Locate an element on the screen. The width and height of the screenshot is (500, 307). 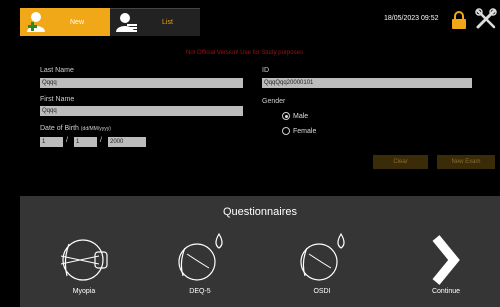
radio-unchecked-icon is located at coordinates (286, 131).